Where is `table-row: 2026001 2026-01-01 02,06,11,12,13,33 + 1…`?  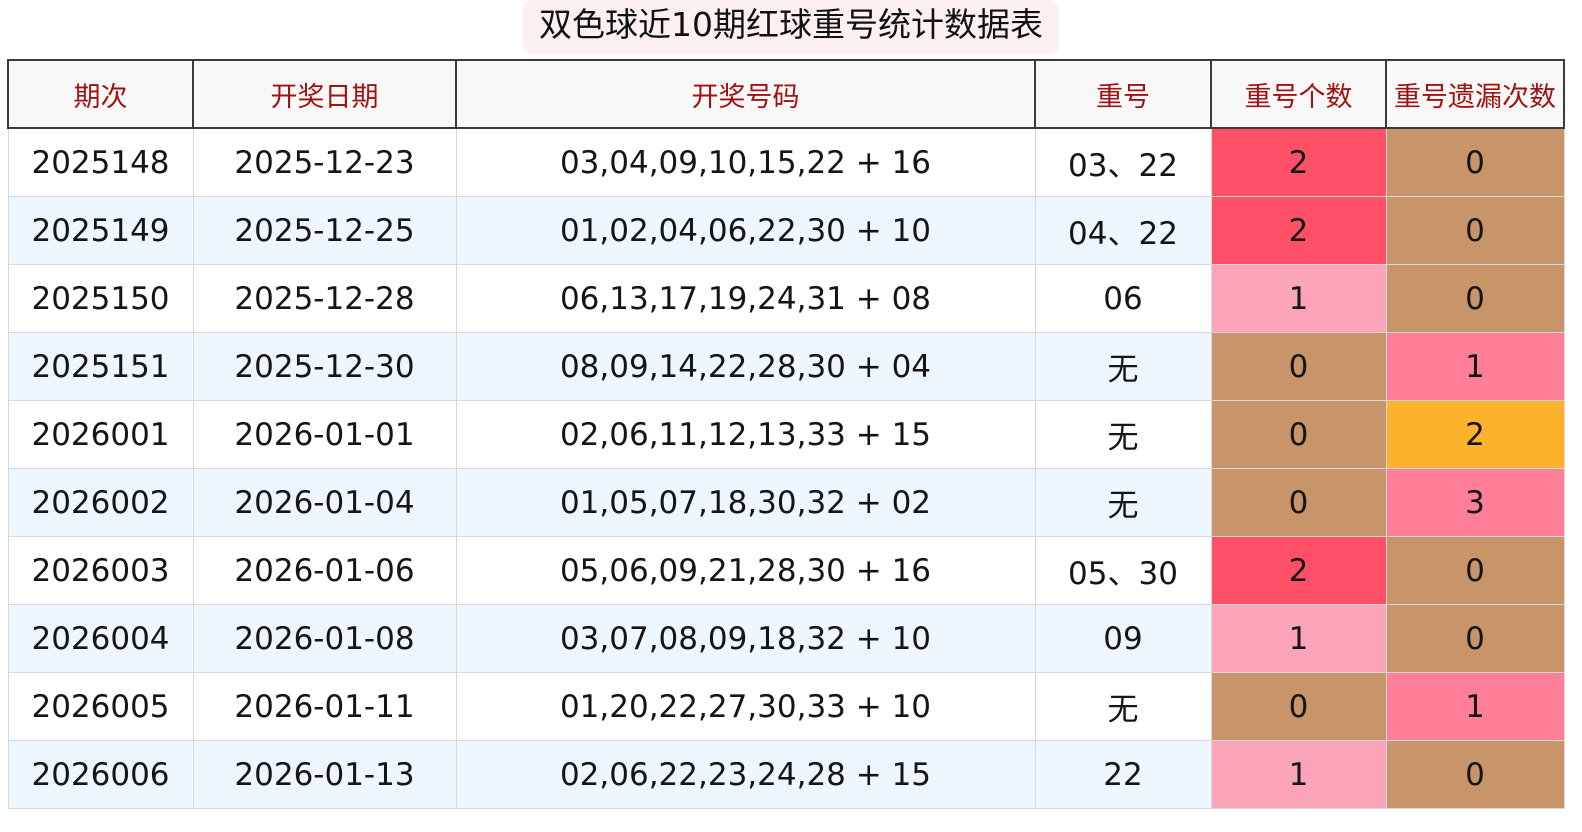 table-row: 2026001 2026-01-01 02,06,11,12,13,33 + 1… is located at coordinates (786, 434).